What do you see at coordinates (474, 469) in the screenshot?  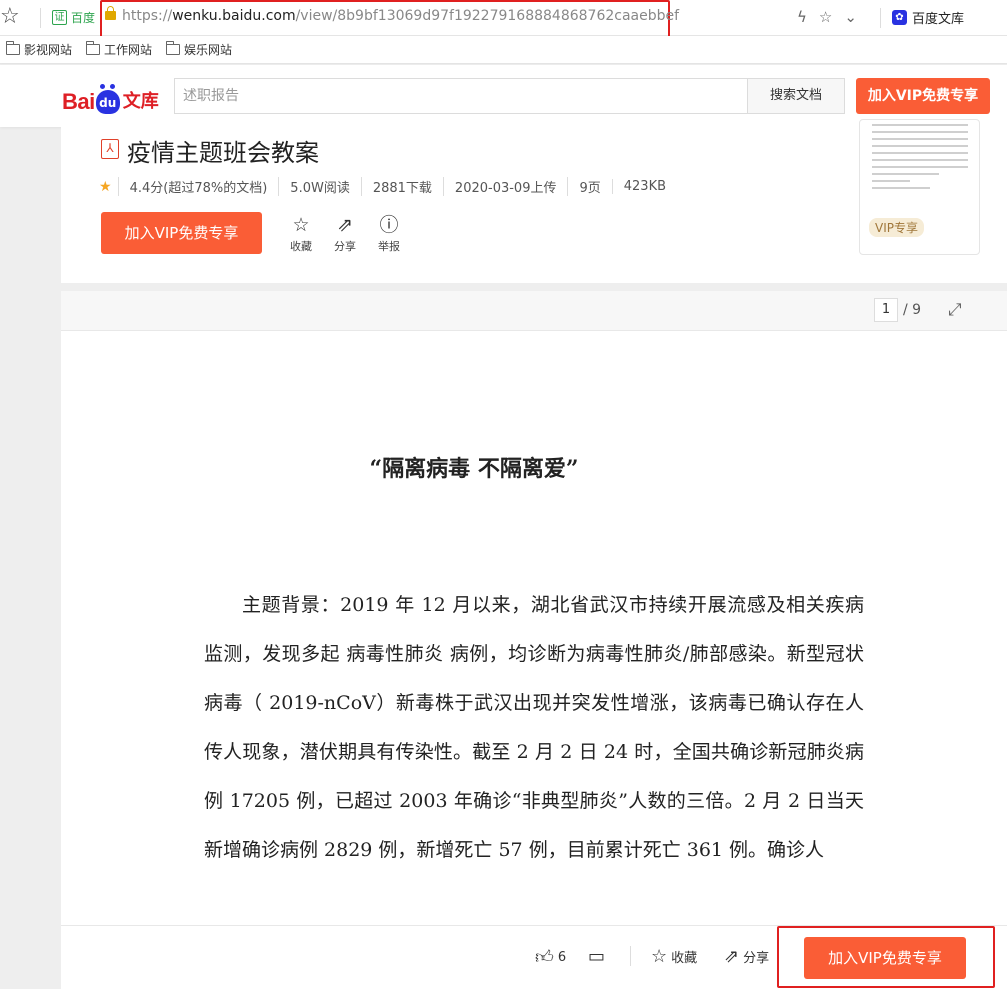 I see `document-heading: “隔离病毒 不隔离爱”` at bounding box center [474, 469].